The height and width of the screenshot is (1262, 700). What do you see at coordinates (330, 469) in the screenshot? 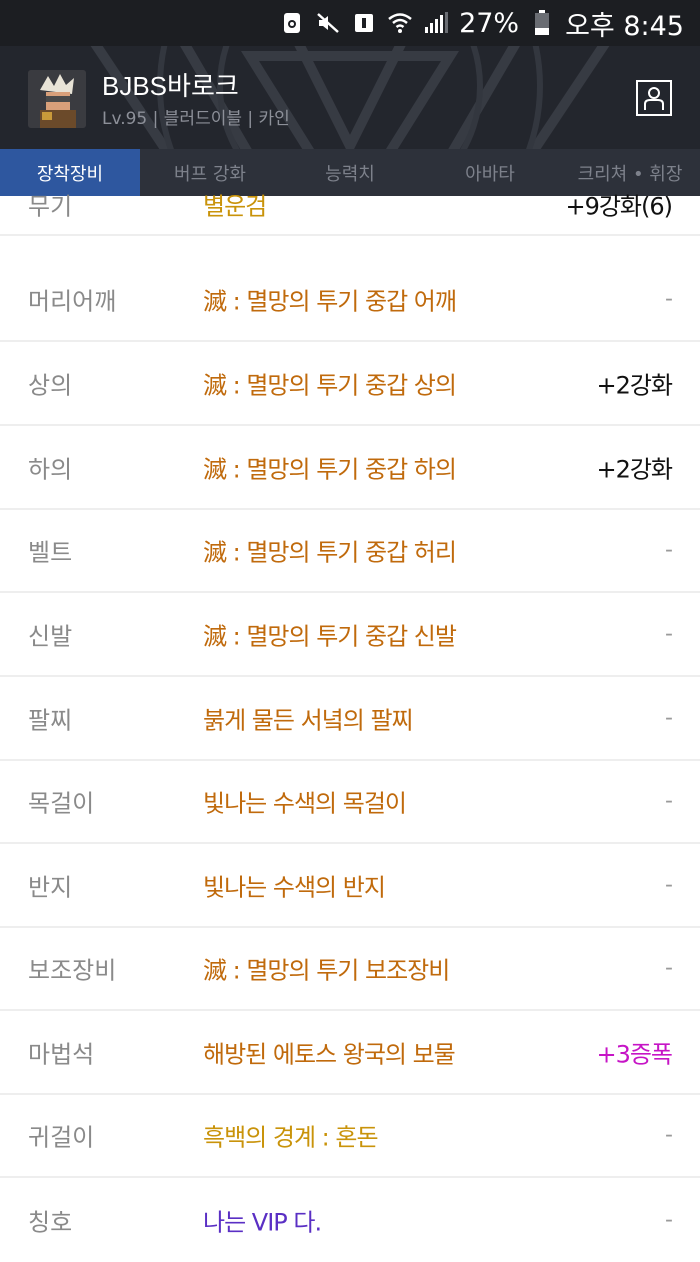
I see `item-name: 滅 : 멸망의 투기 중갑 하의` at bounding box center [330, 469].